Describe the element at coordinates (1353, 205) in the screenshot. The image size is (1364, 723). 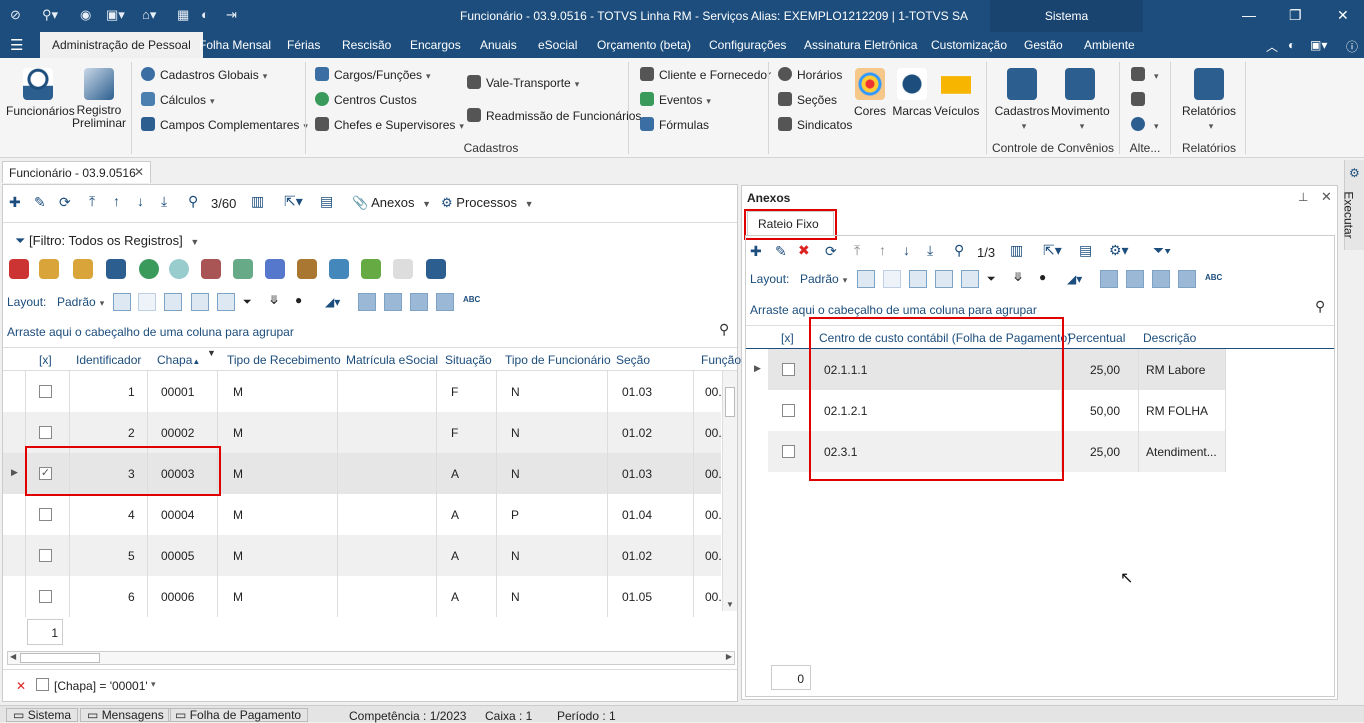
I see `executar-side-tab: ⚙ Executar` at that location.